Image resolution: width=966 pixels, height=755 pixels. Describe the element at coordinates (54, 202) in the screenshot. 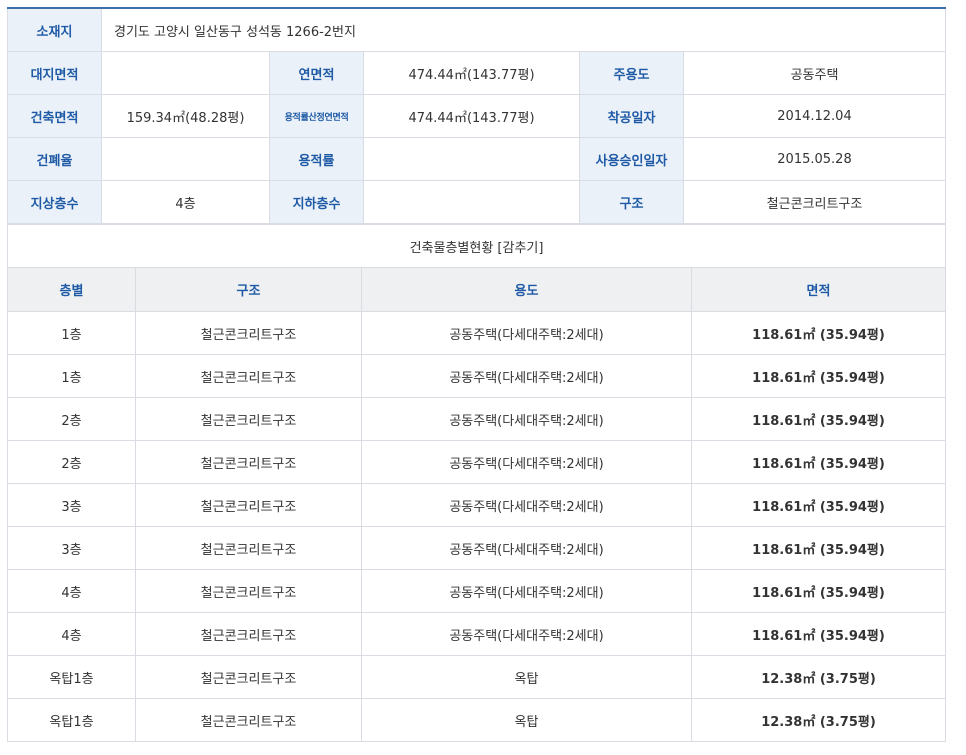

I see `above-ground-floors-label: 지상층수` at that location.